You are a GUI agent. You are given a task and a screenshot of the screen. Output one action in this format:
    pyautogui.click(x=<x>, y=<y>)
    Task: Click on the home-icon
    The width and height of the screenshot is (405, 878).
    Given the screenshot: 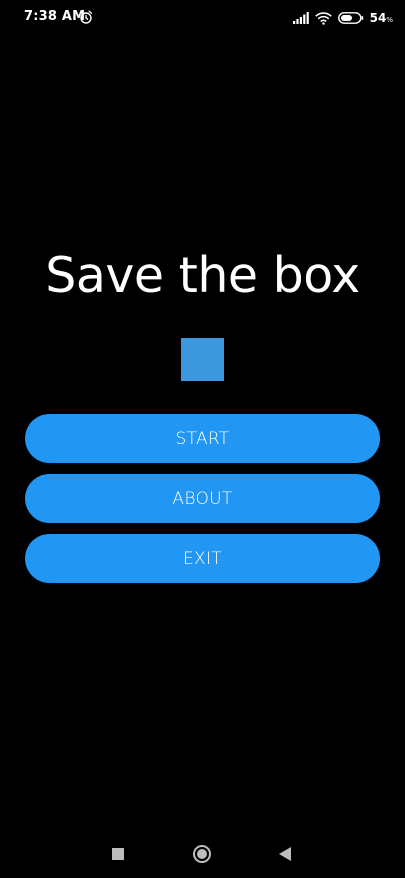 What is the action you would take?
    pyautogui.click(x=202, y=854)
    